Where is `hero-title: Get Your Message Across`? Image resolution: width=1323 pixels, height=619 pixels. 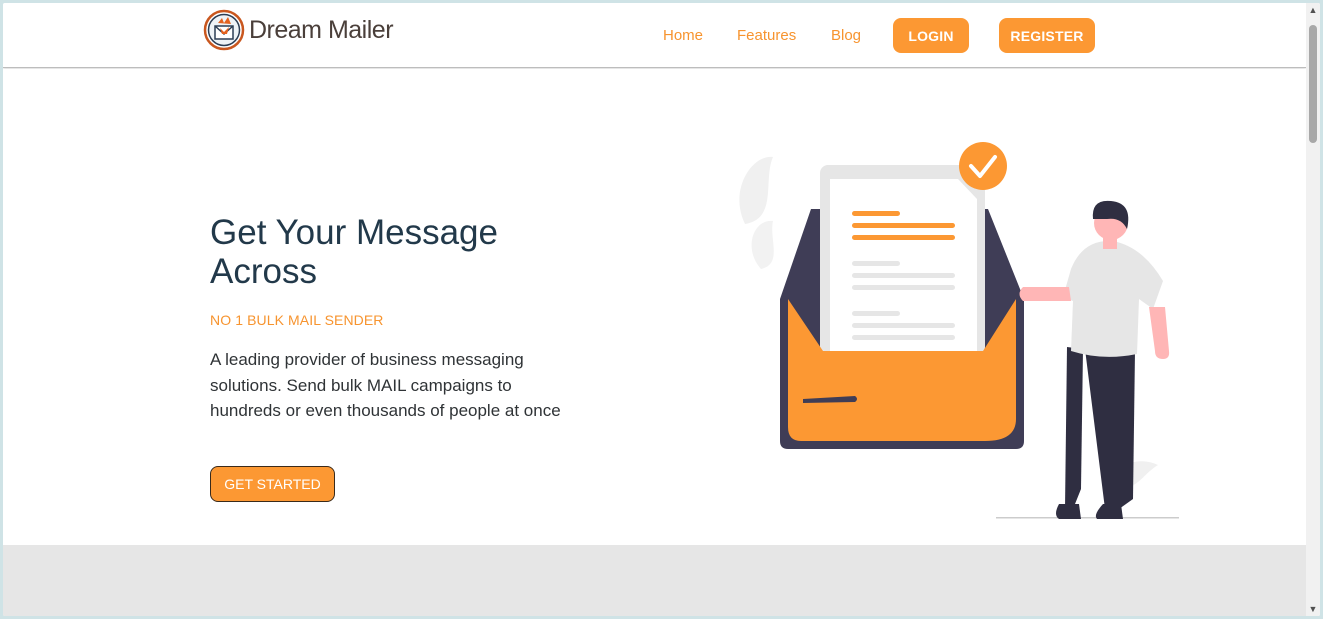
hero-title: Get Your Message Across is located at coordinates (354, 252).